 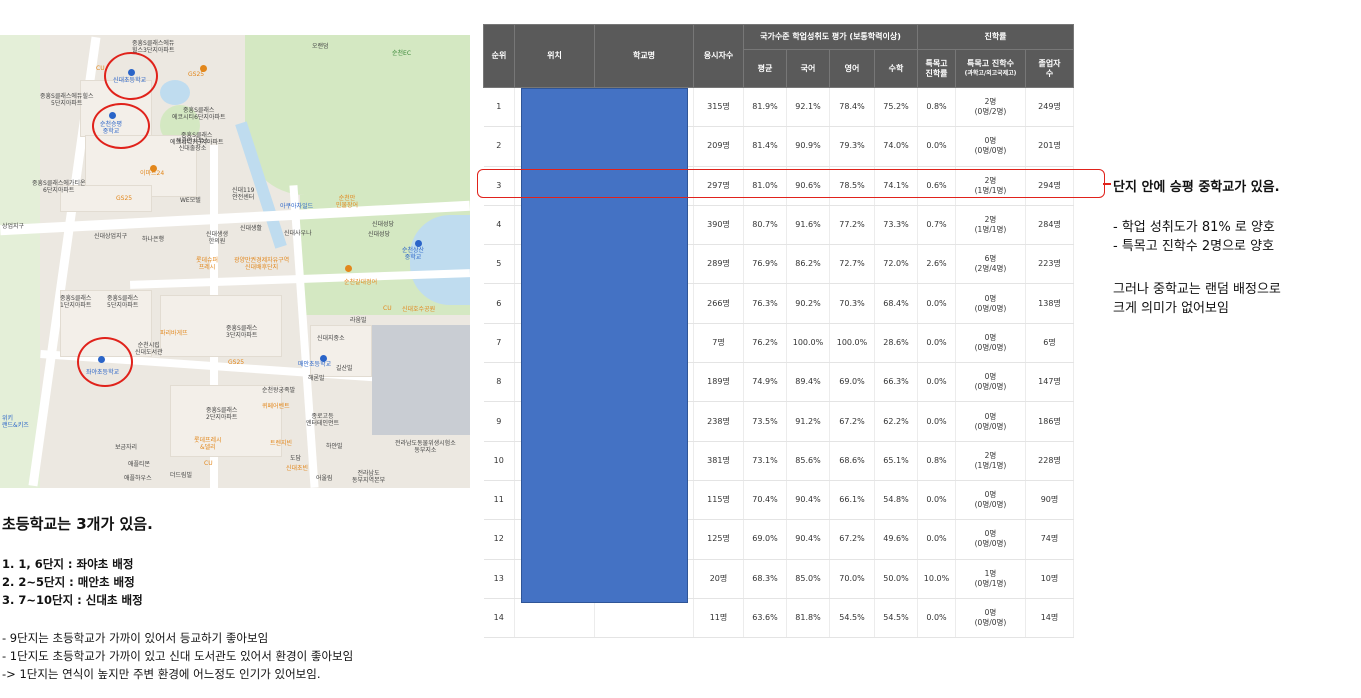 What do you see at coordinates (718, 382) in the screenshot?
I see `cell-applicants: 189명` at bounding box center [718, 382].